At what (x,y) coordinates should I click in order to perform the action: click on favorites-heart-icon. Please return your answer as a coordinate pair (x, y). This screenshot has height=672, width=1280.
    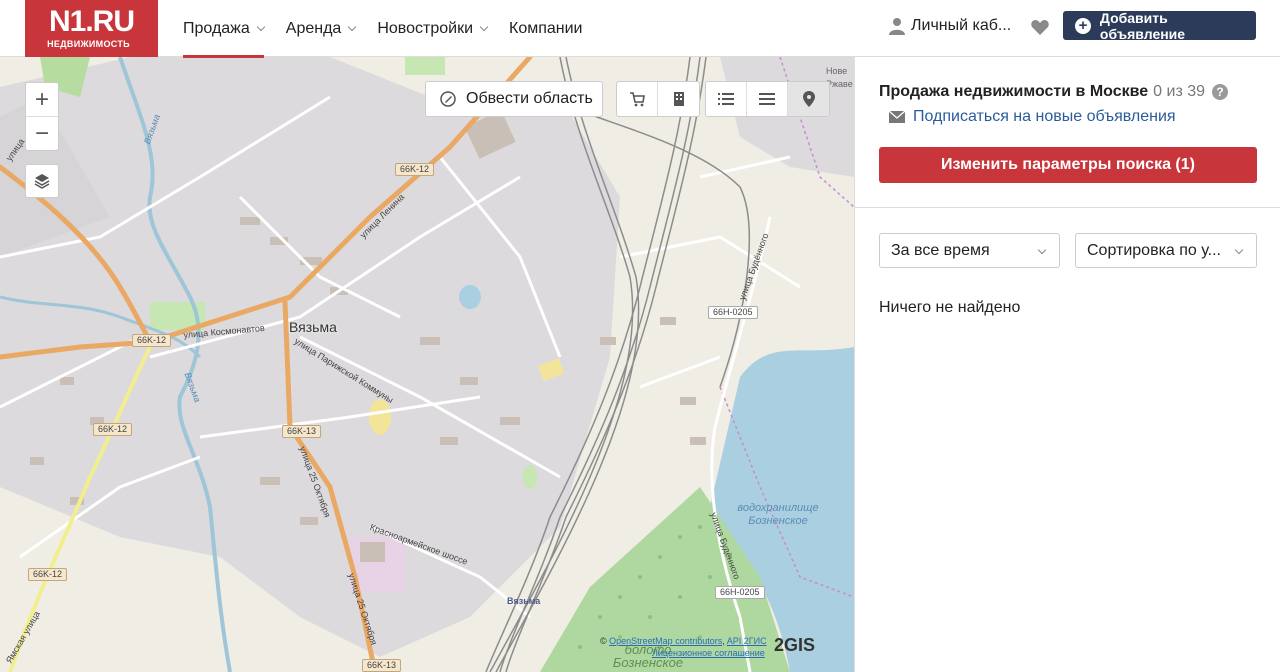
    Looking at the image, I should click on (1040, 27).